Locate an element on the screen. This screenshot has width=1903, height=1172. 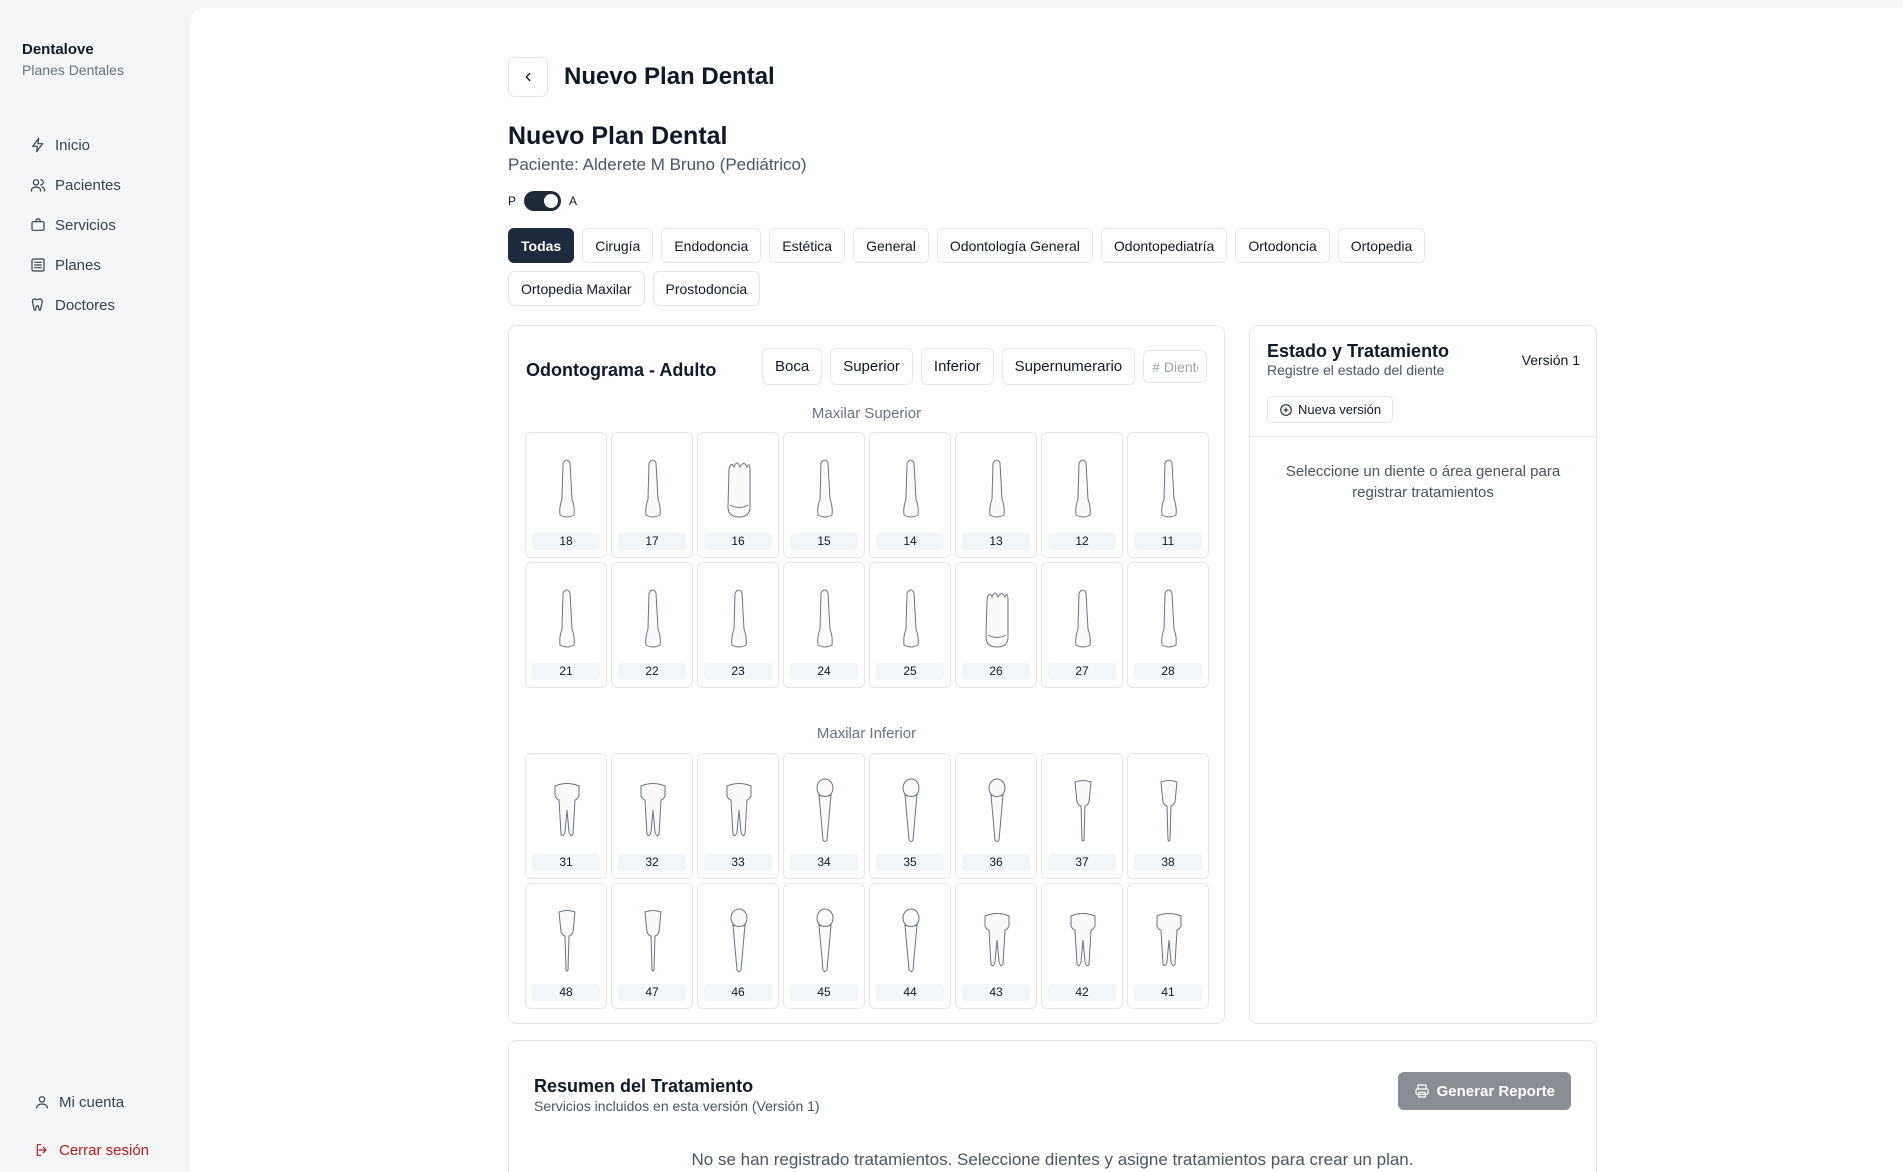
zap-icon is located at coordinates (38, 145).